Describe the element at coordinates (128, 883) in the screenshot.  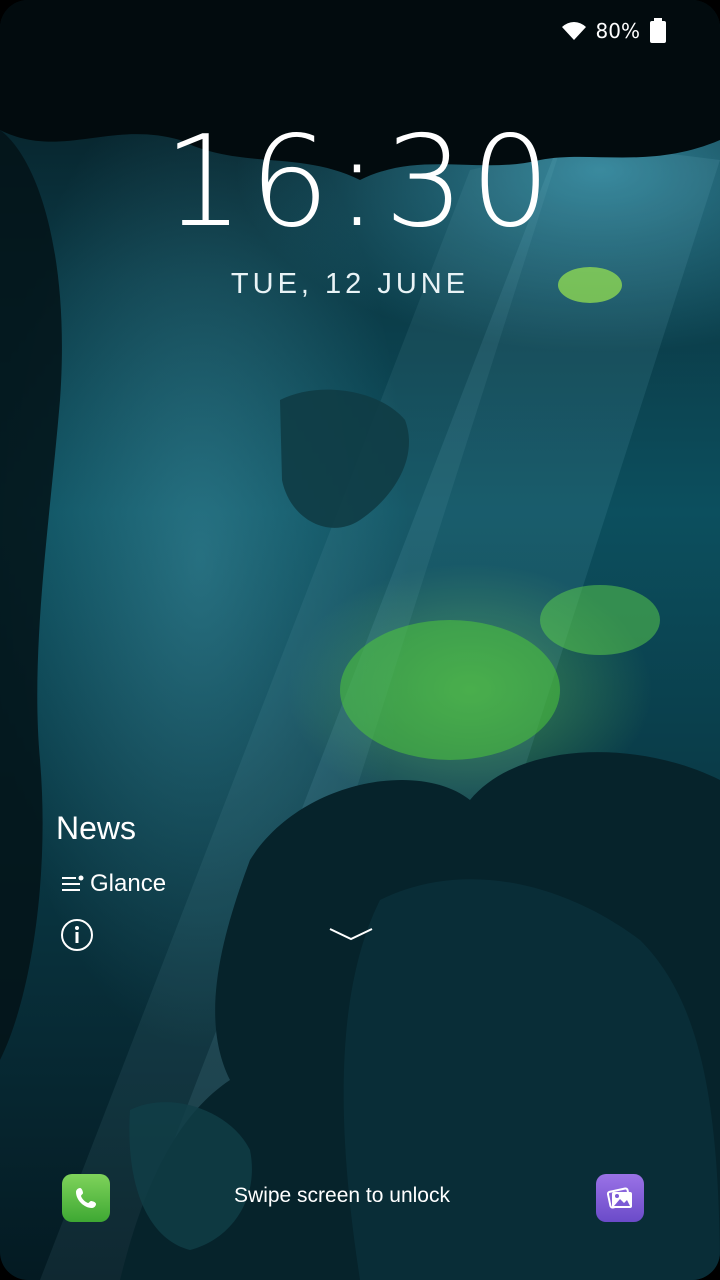
I see `glance-label: Glance` at that location.